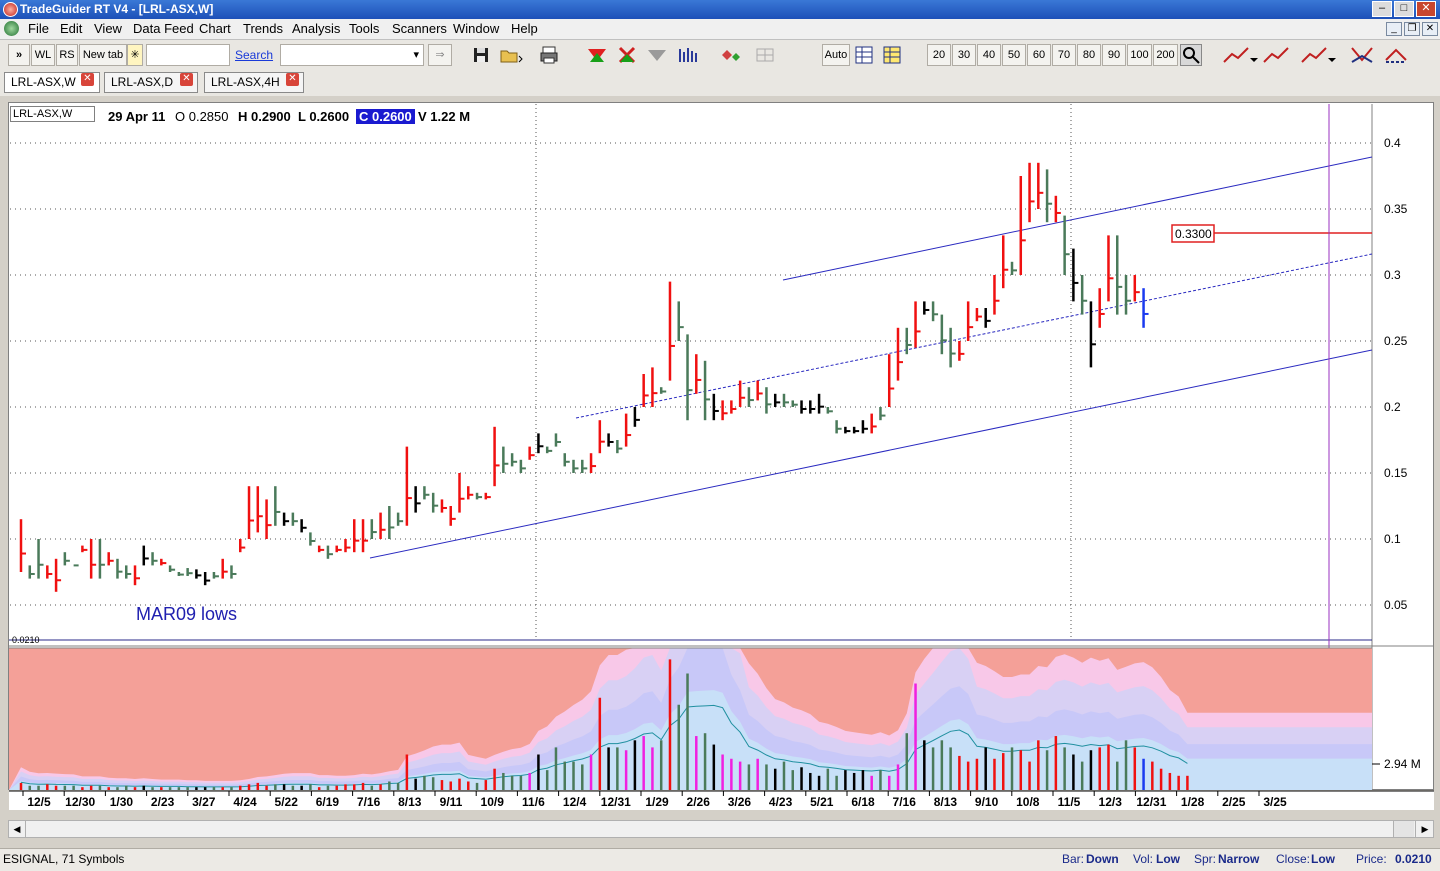  What do you see at coordinates (39, 802) in the screenshot?
I see `x-tick-label: 12/5` at bounding box center [39, 802].